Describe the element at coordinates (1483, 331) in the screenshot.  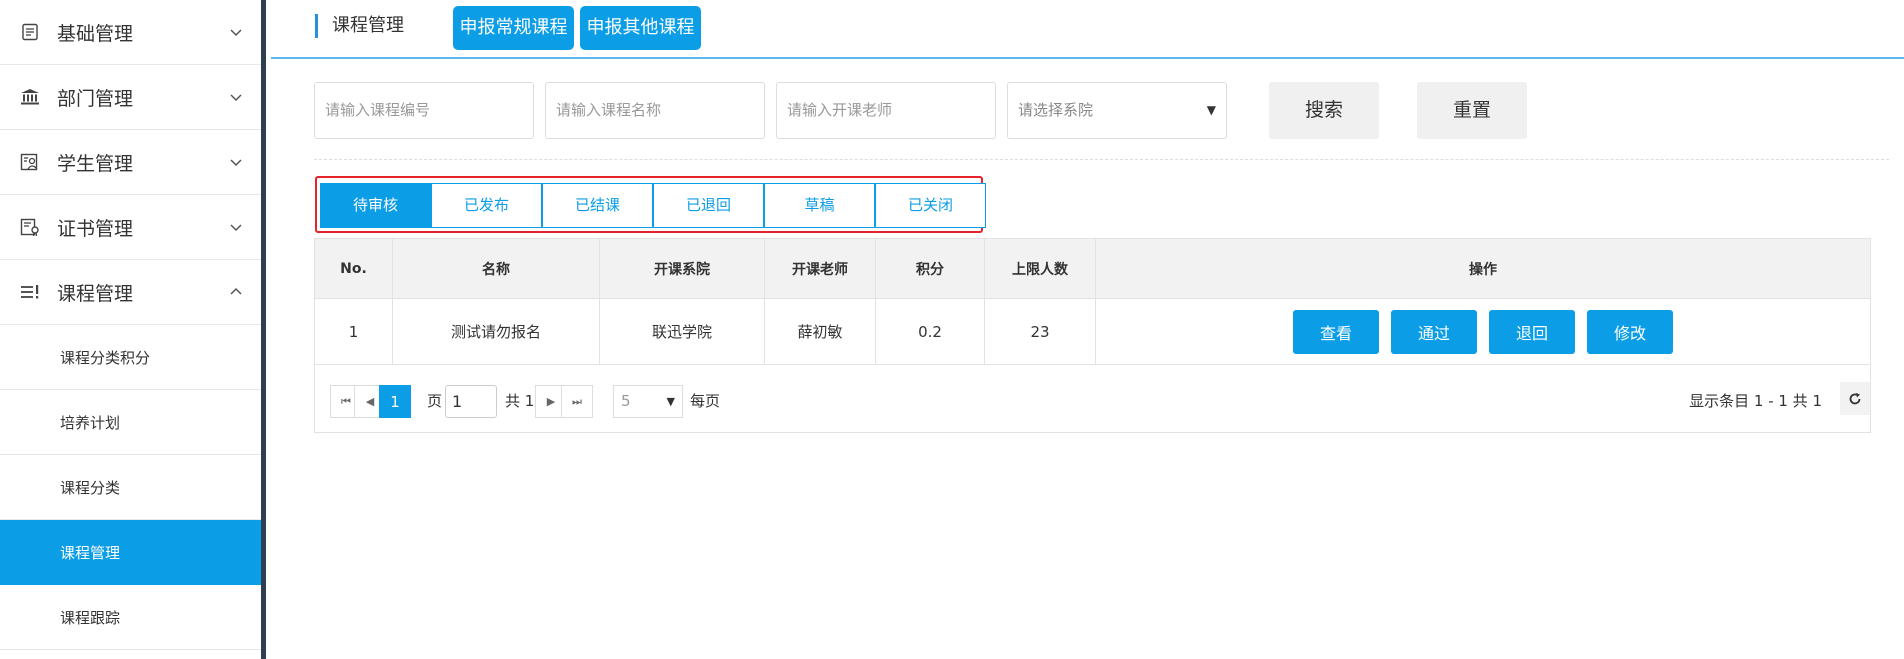
I see `cell-actions: 查看 通过 退回 修改` at that location.